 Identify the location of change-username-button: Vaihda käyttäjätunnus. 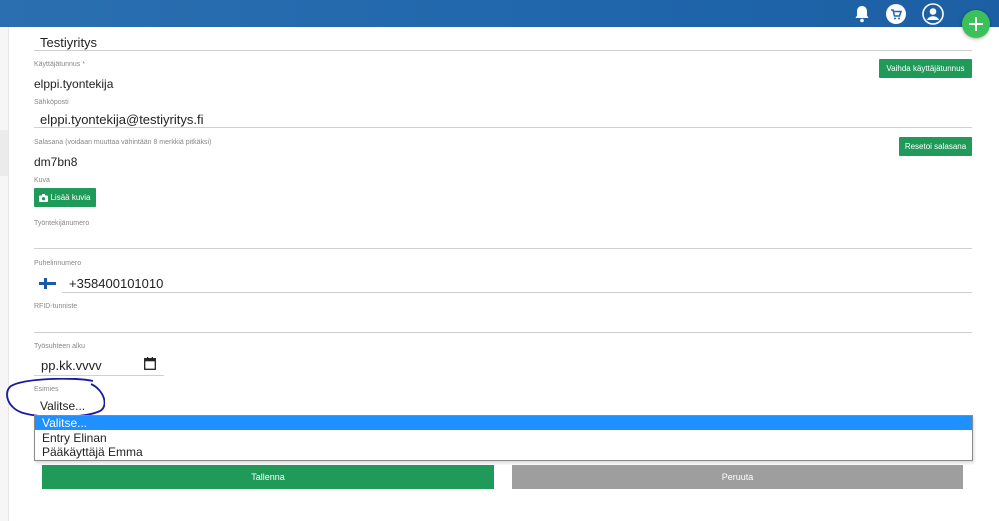
(925, 68).